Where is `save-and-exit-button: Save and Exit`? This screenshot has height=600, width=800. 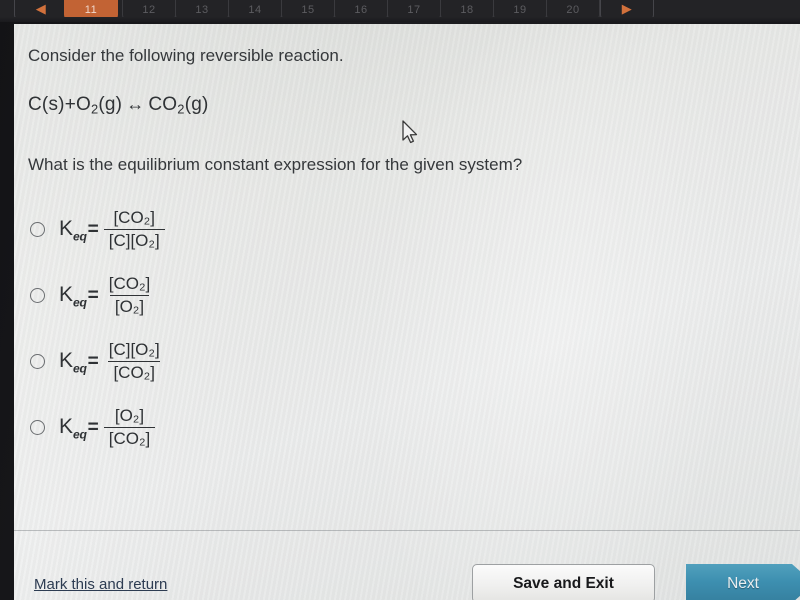 save-and-exit-button: Save and Exit is located at coordinates (563, 582).